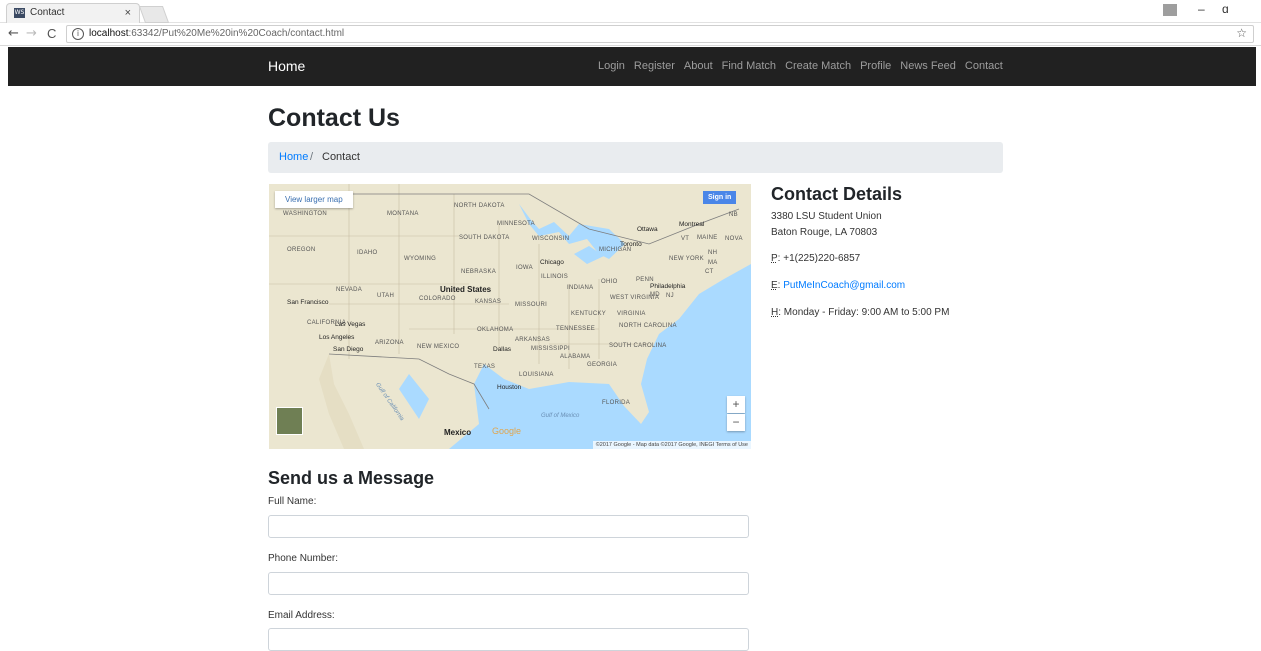  Describe the element at coordinates (1201, 9) in the screenshot. I see `minimize-icon: –` at that location.